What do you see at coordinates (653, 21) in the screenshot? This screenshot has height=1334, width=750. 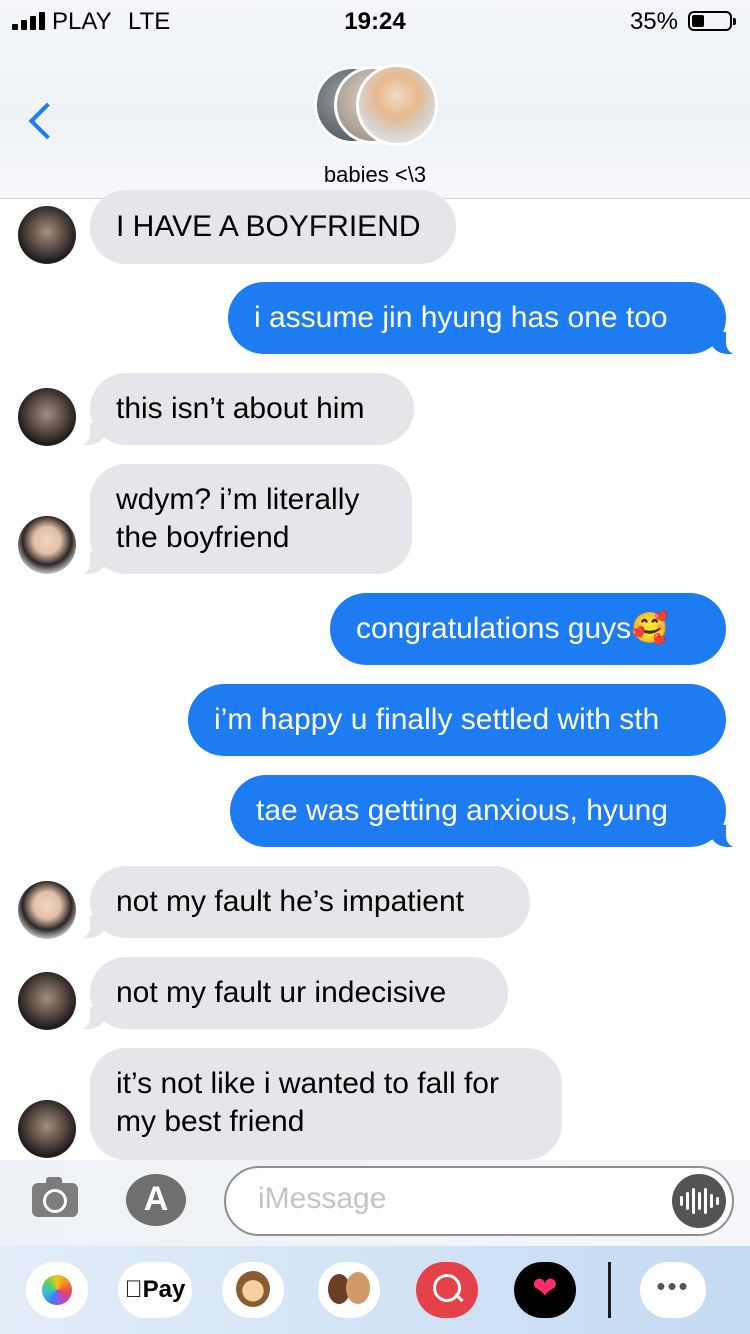 I see `battery-percentage: 35%` at bounding box center [653, 21].